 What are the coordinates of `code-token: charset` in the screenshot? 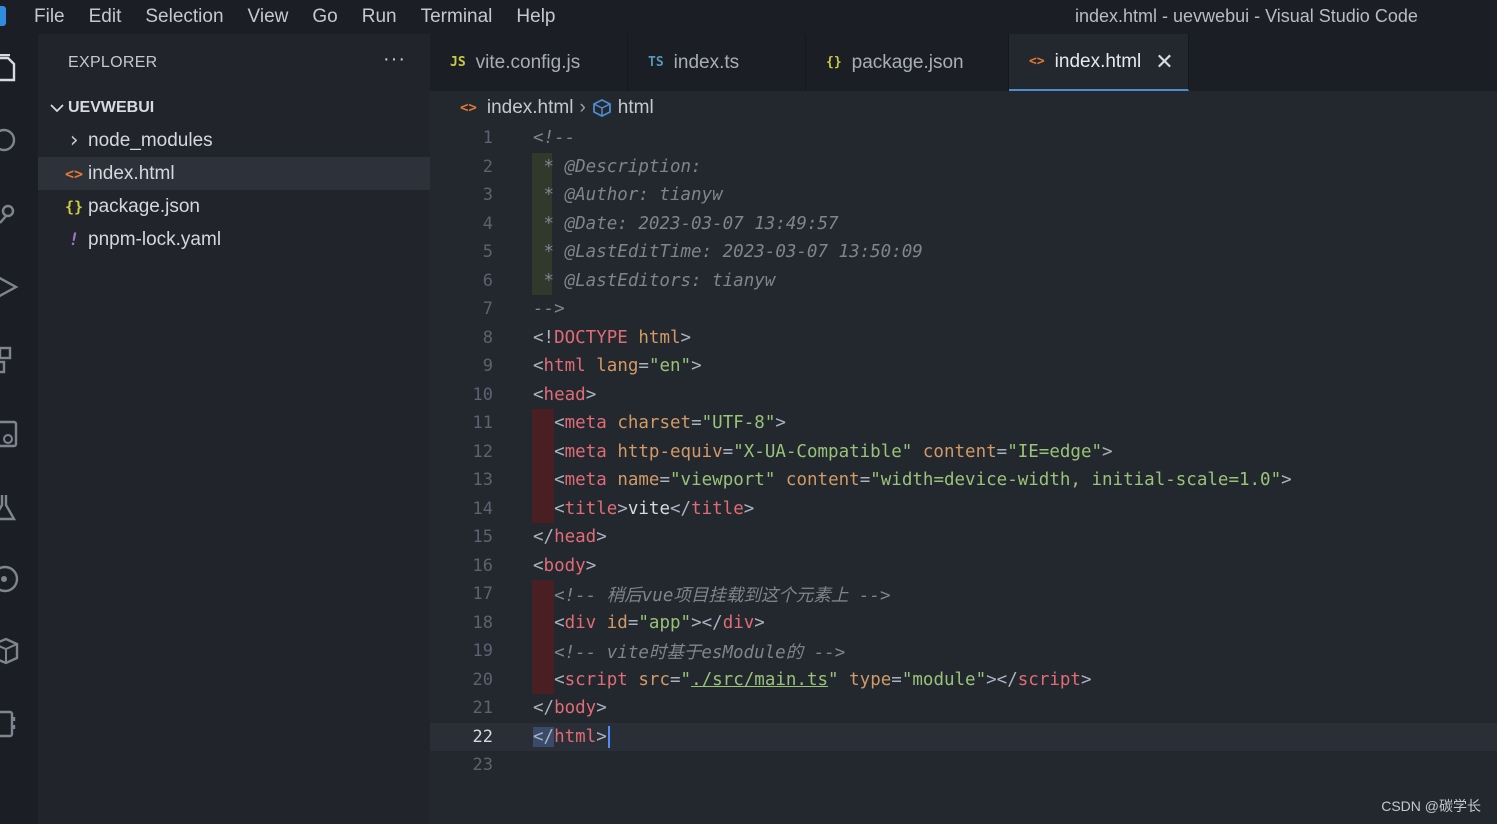 It's located at (654, 423).